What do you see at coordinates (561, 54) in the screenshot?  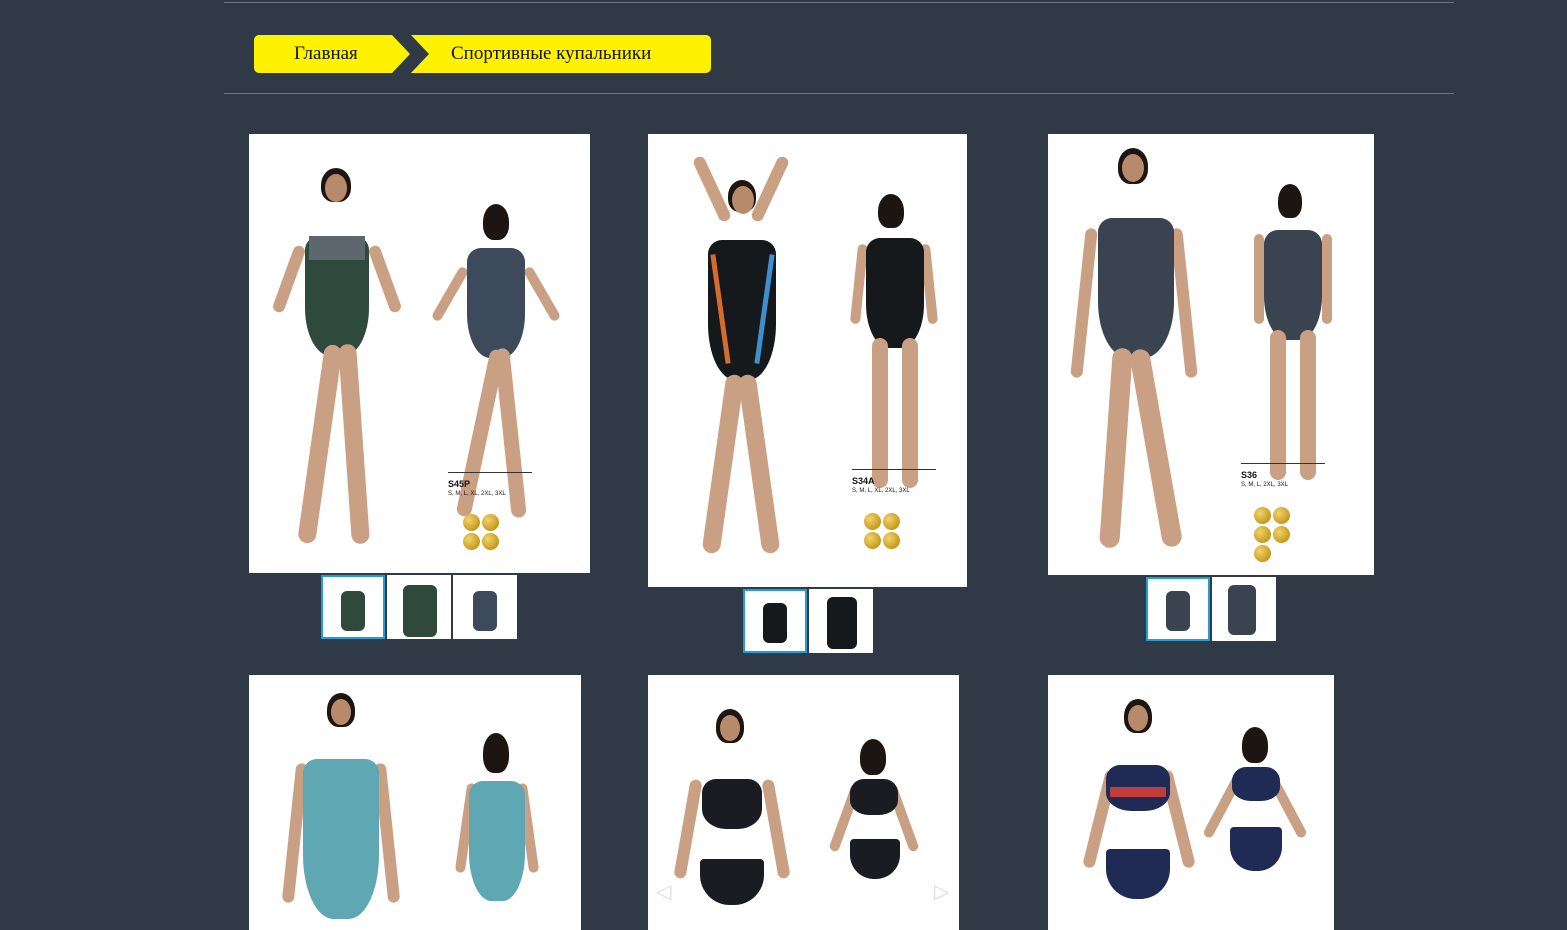 I see `breadcrumb-category-link: Спортивные купальники` at bounding box center [561, 54].